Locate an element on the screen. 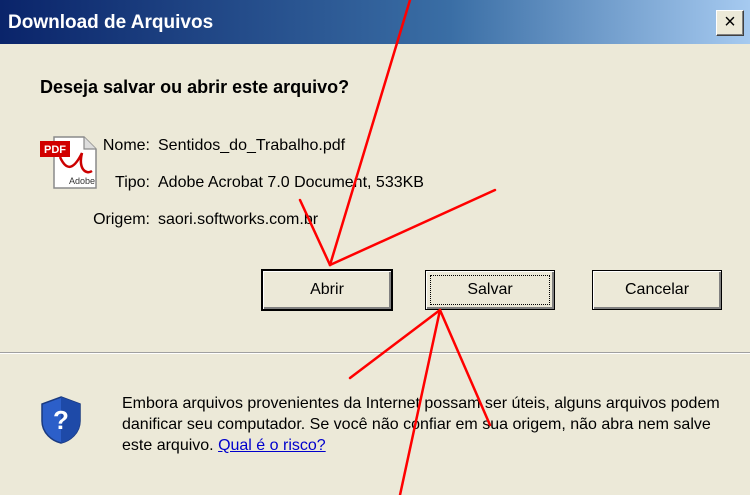  save-button: Salvar is located at coordinates (490, 290).